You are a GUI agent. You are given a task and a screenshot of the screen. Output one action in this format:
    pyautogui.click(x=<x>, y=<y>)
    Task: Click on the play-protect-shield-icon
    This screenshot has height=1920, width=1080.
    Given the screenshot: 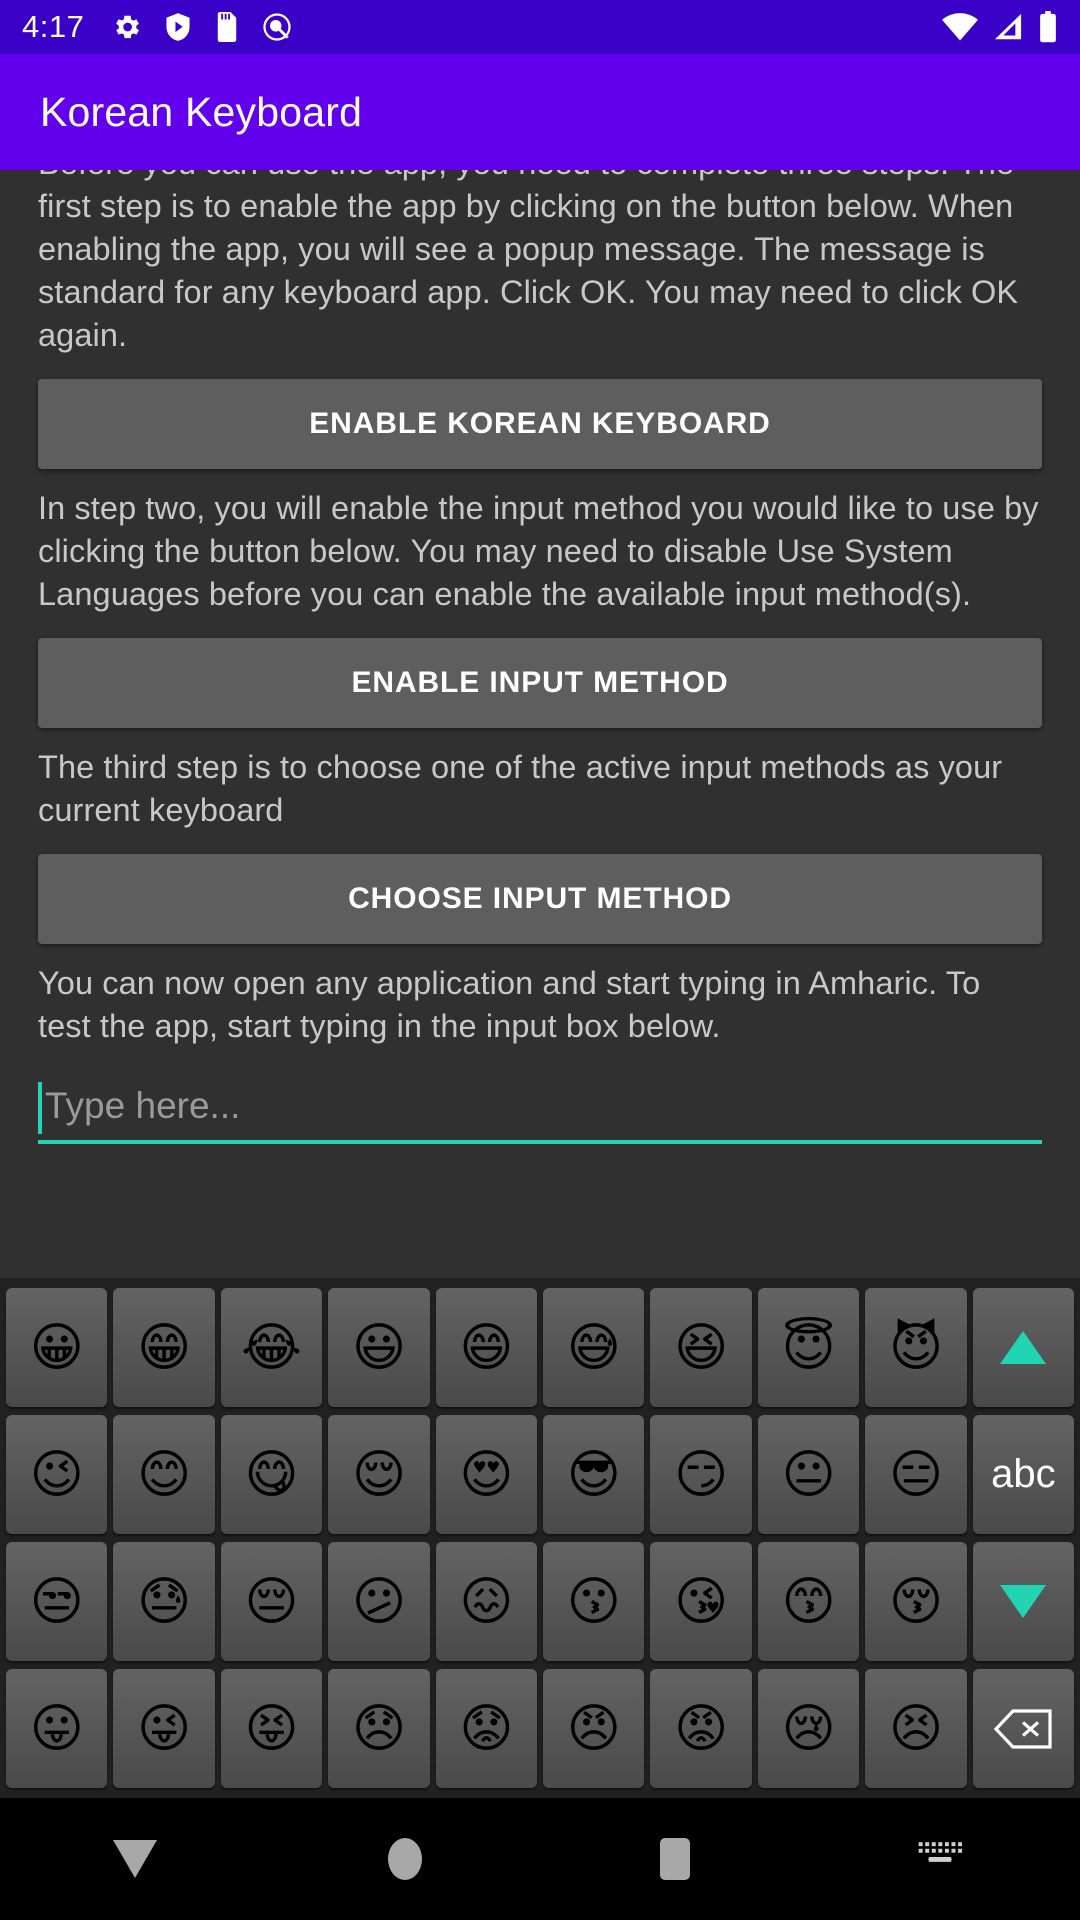 What is the action you would take?
    pyautogui.click(x=178, y=27)
    